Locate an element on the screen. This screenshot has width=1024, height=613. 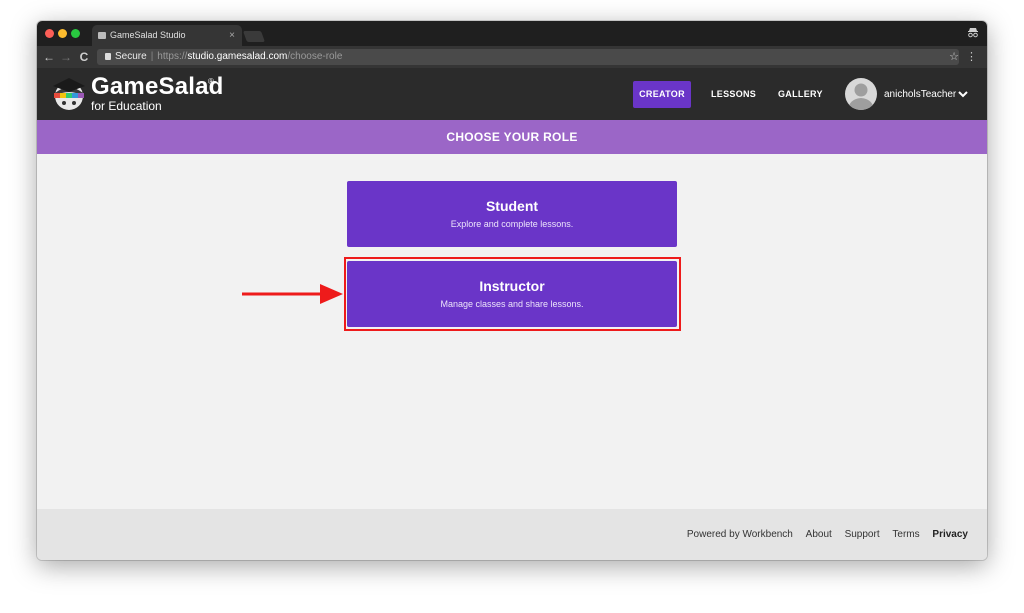
tab-title: GameSalad Studio is located at coordinates (148, 35).